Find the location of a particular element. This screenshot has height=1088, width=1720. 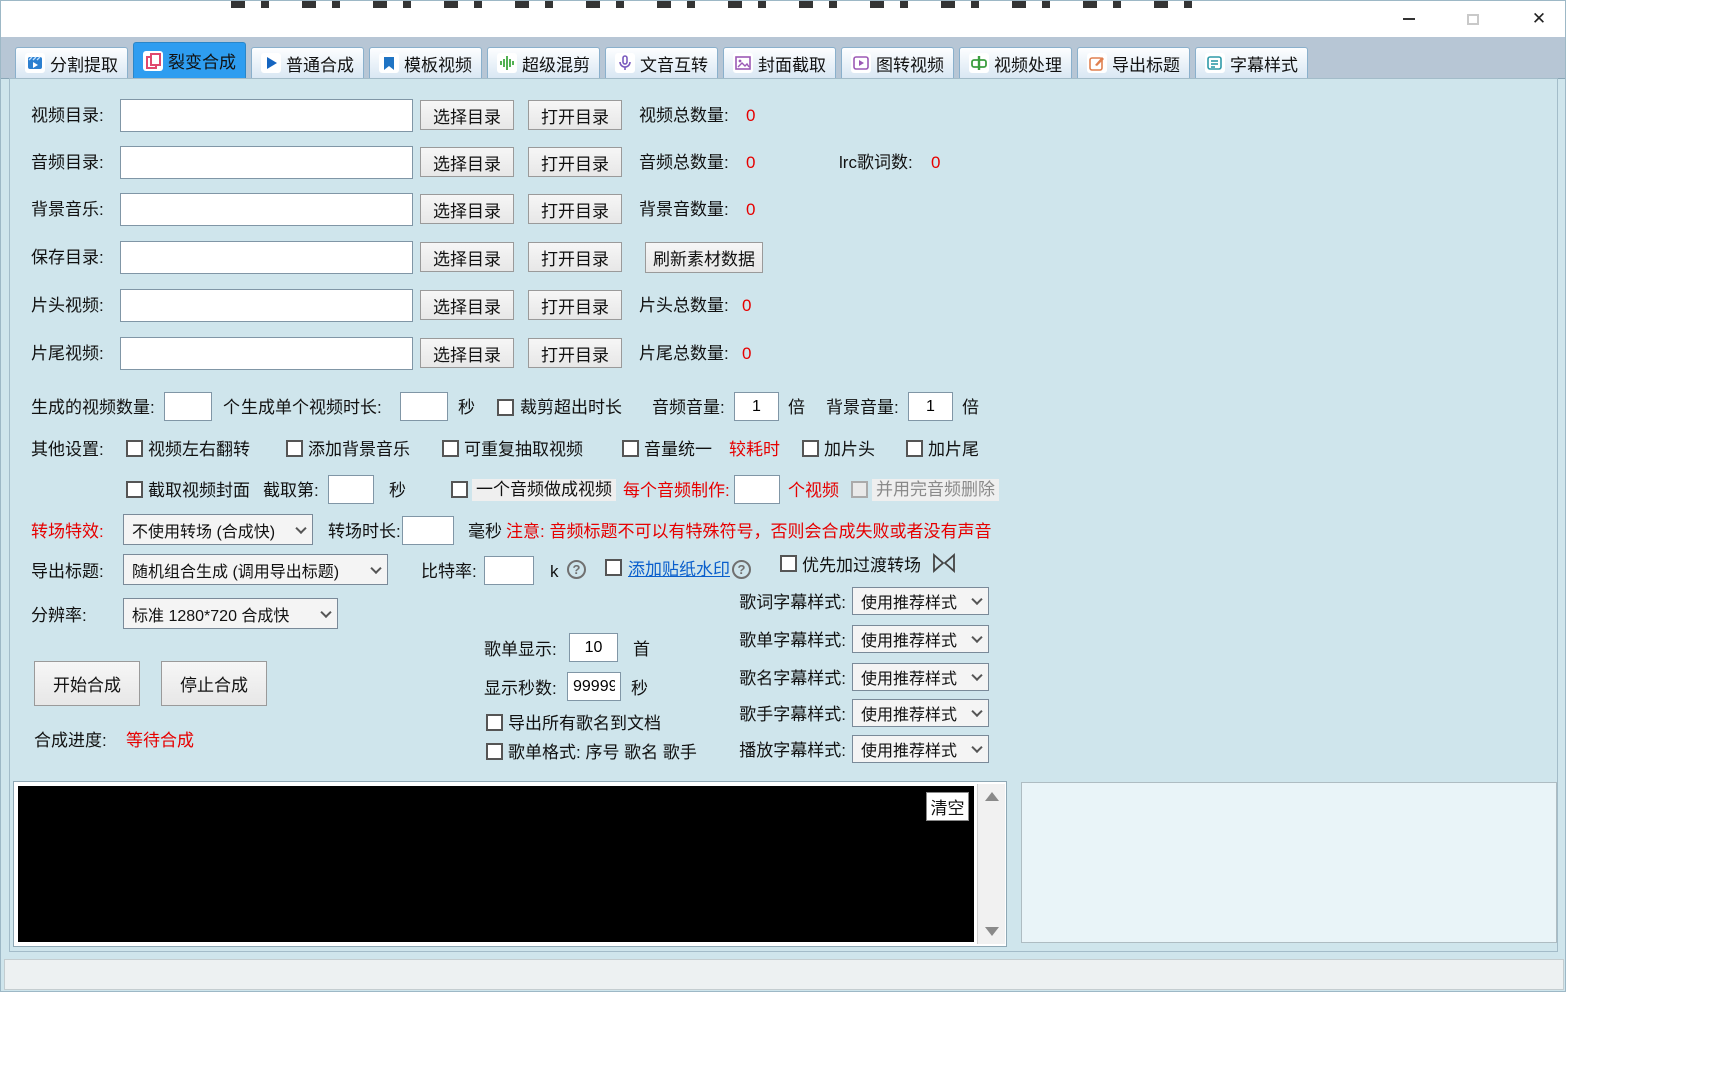

save-dir-select-button: 选择目录 is located at coordinates (467, 257).